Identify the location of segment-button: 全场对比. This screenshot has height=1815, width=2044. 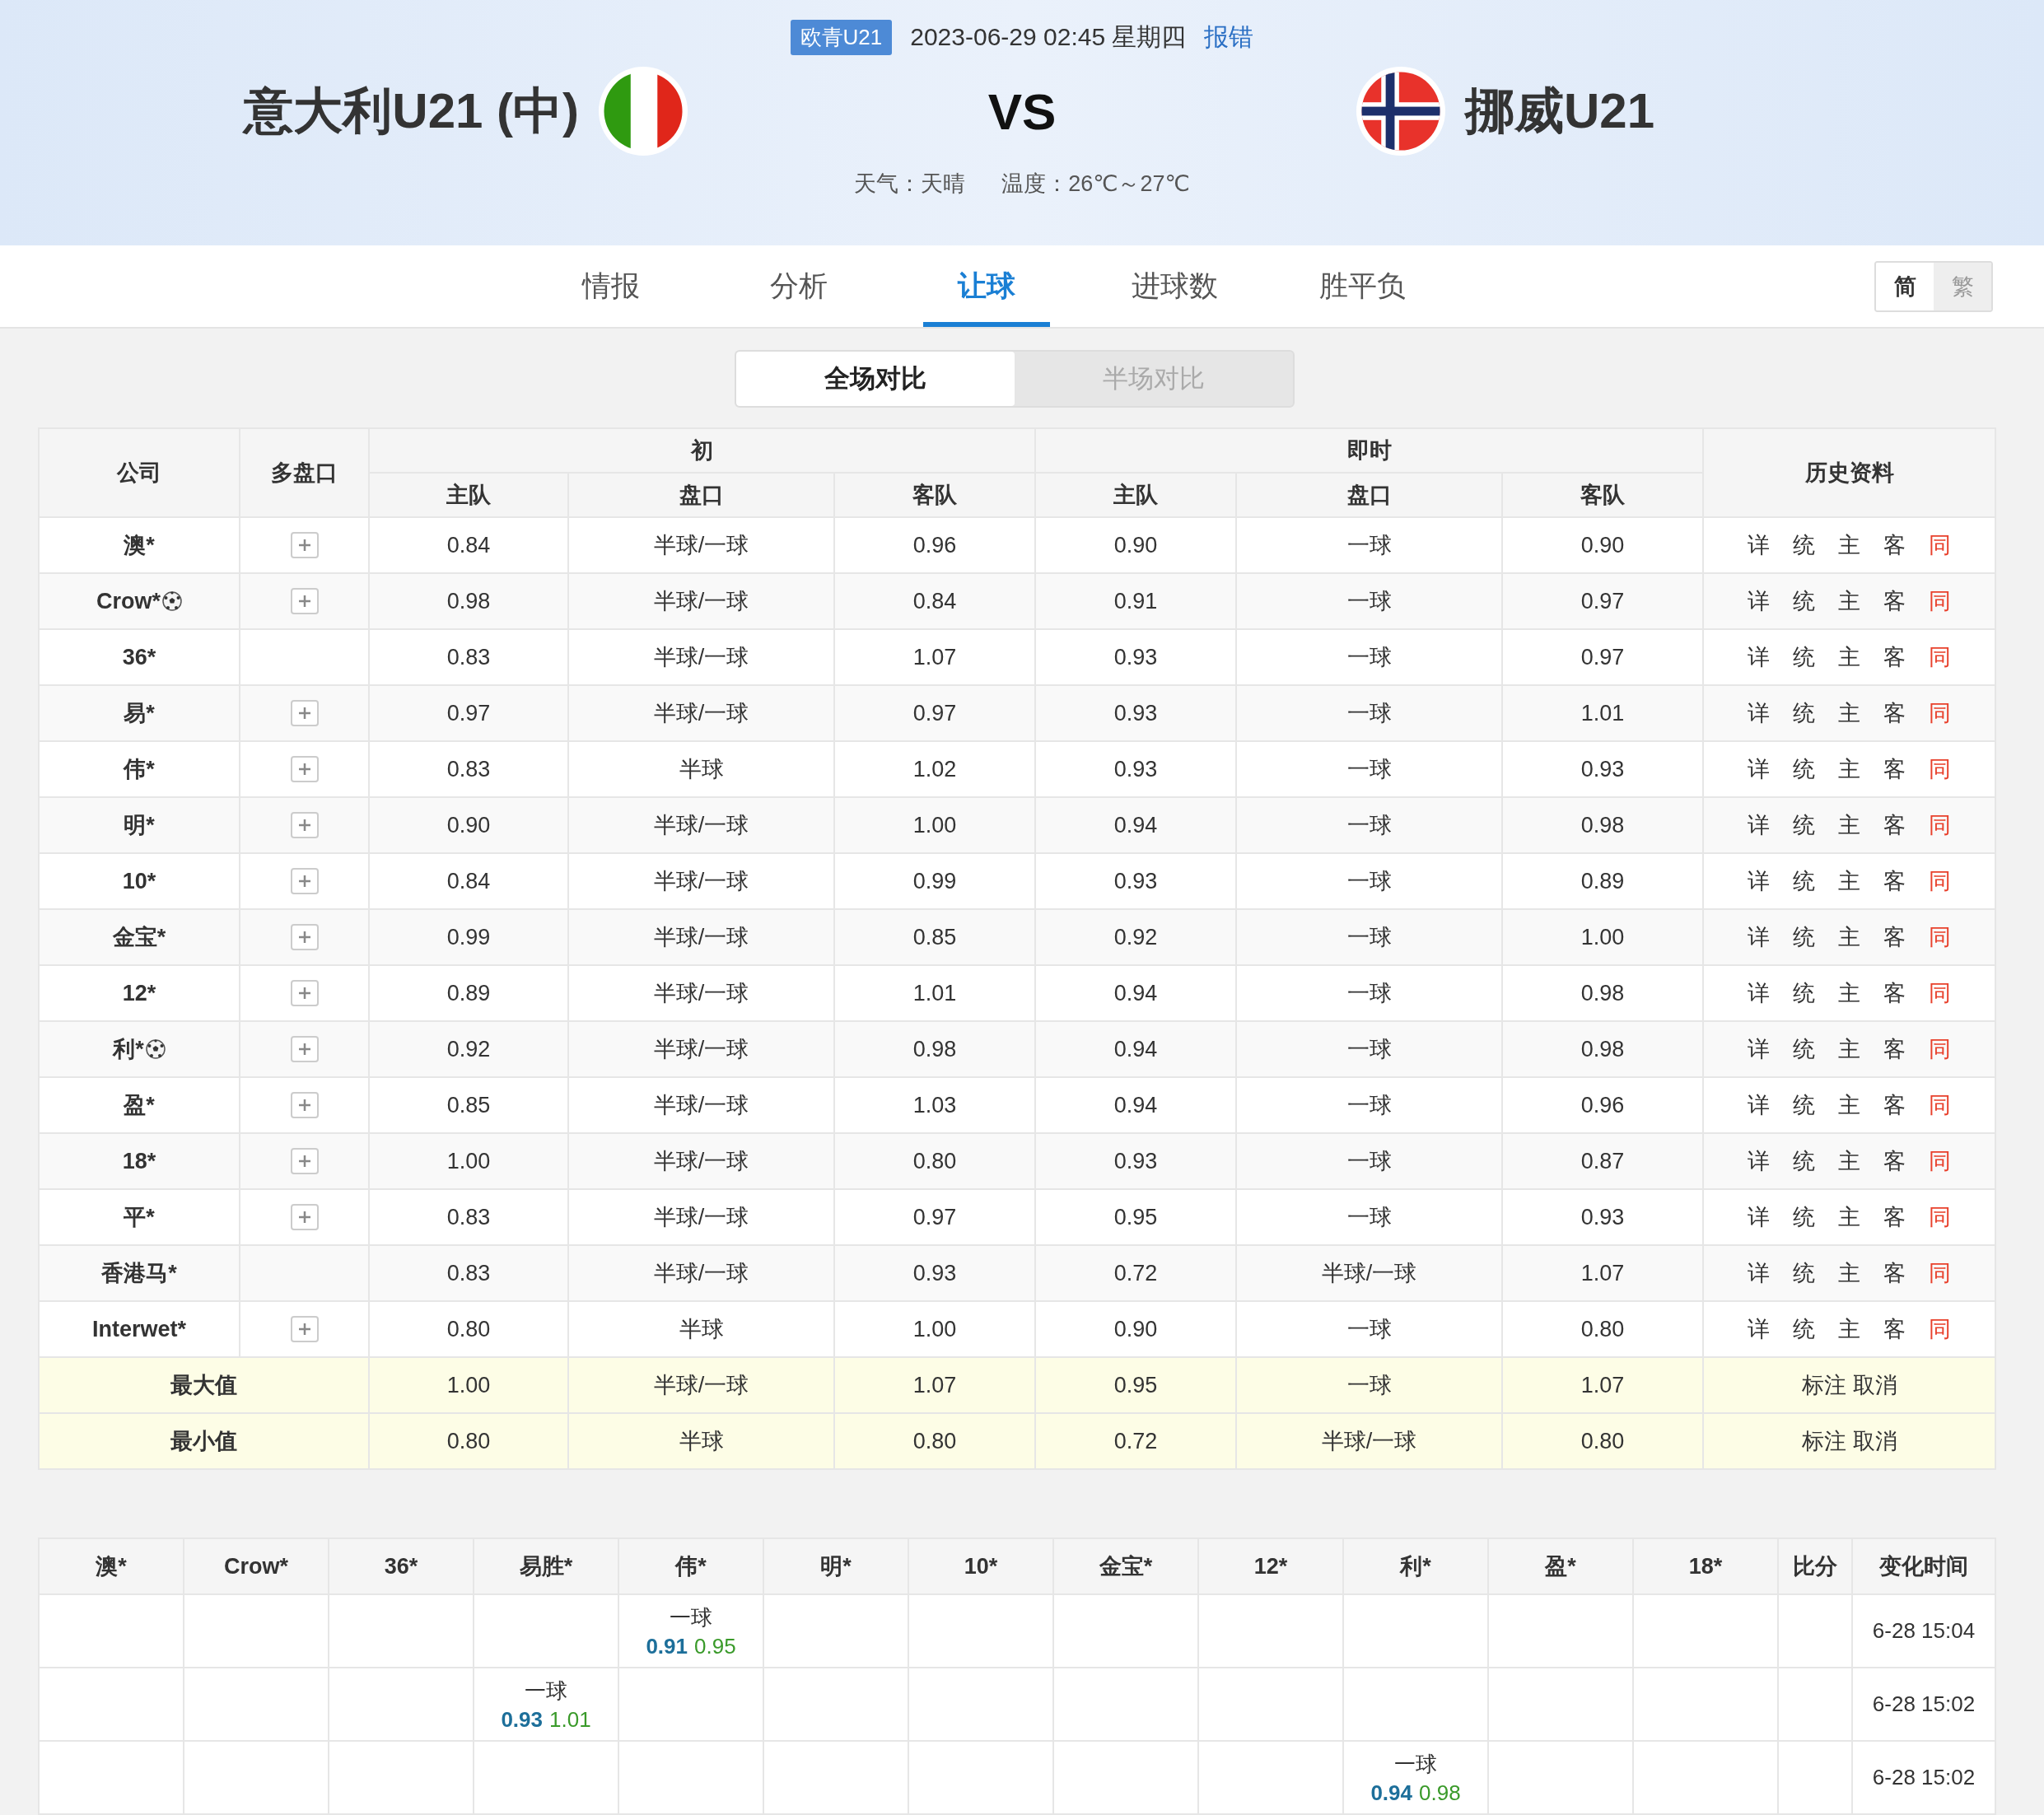
(875, 379).